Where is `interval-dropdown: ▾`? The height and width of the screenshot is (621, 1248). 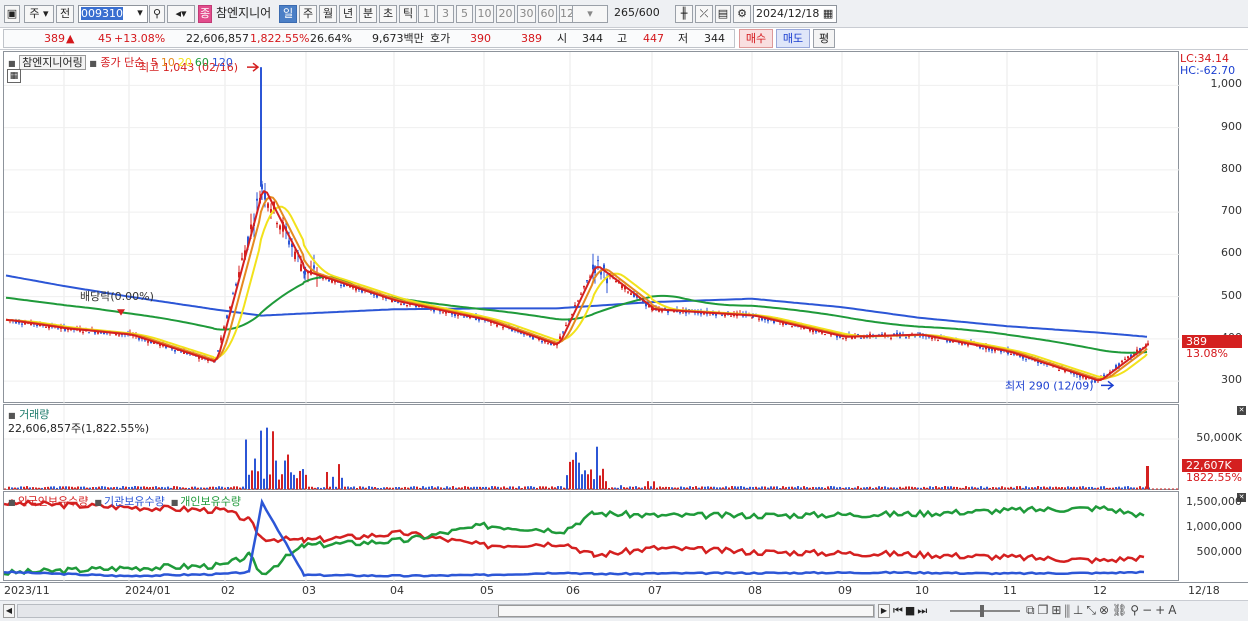
interval-dropdown: ▾ is located at coordinates (590, 14).